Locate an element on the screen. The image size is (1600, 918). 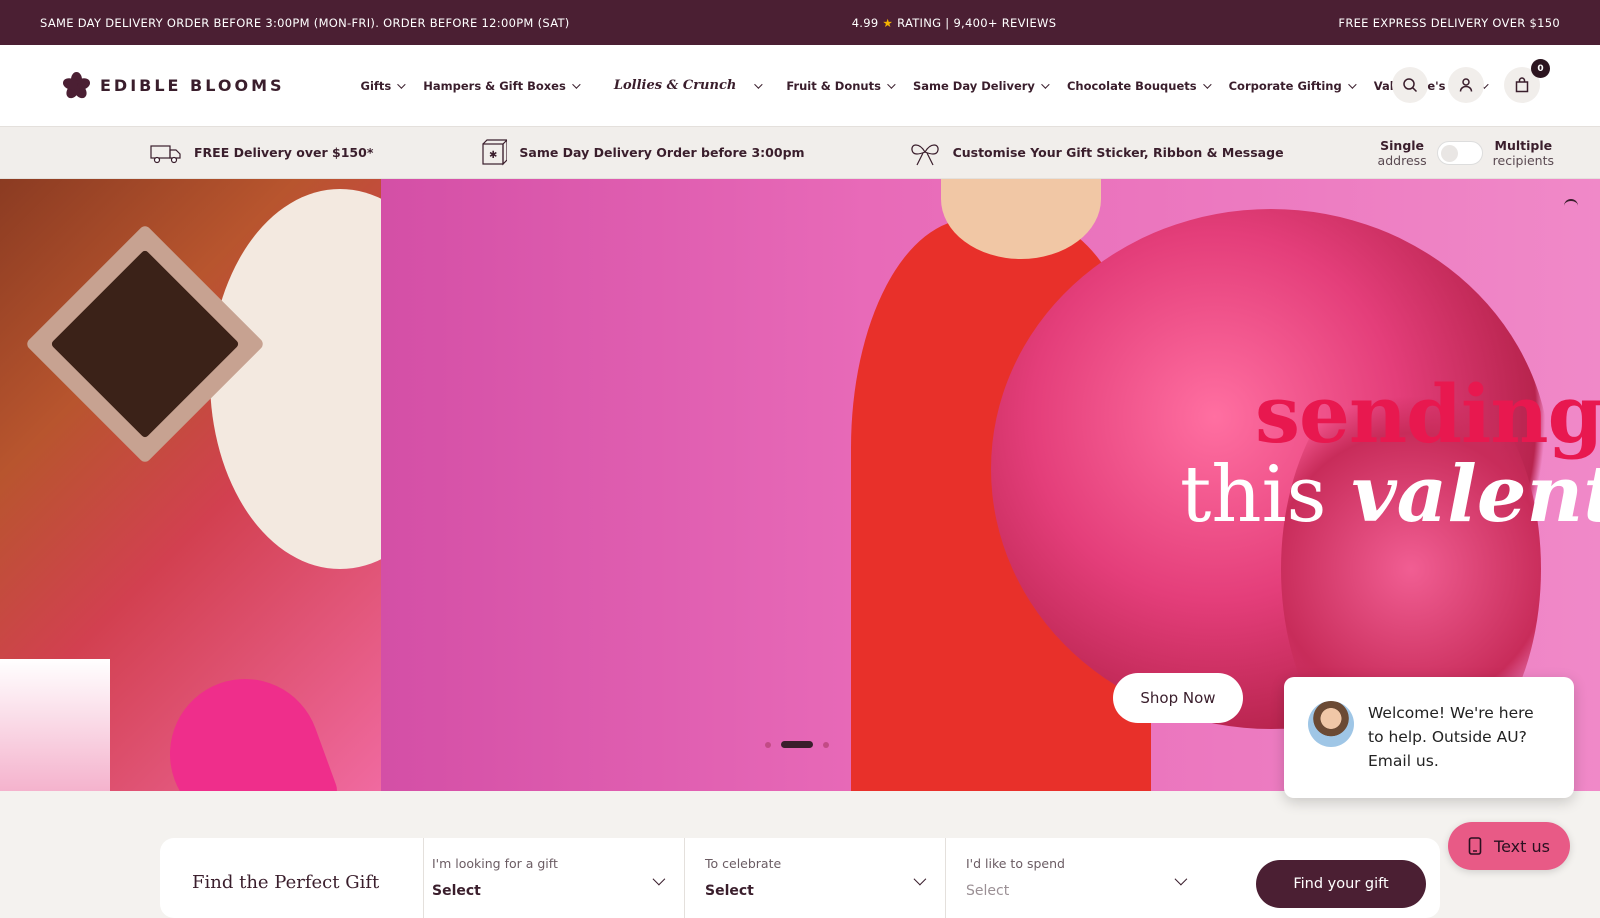
nav-gifts: Gifts is located at coordinates (383, 85).